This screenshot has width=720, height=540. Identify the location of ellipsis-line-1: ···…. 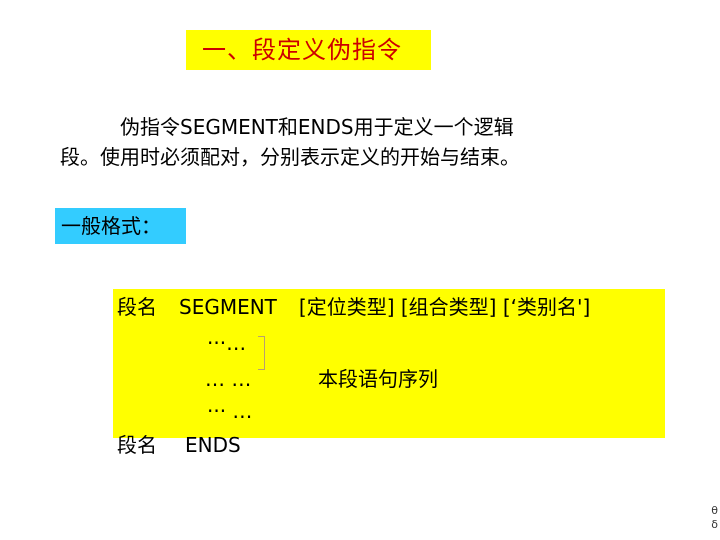
(227, 343).